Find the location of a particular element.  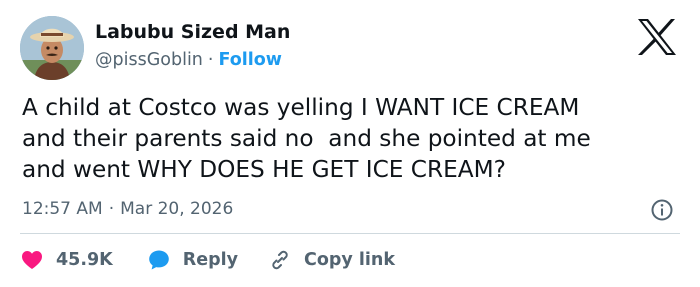

avatar-image is located at coordinates (52, 48).